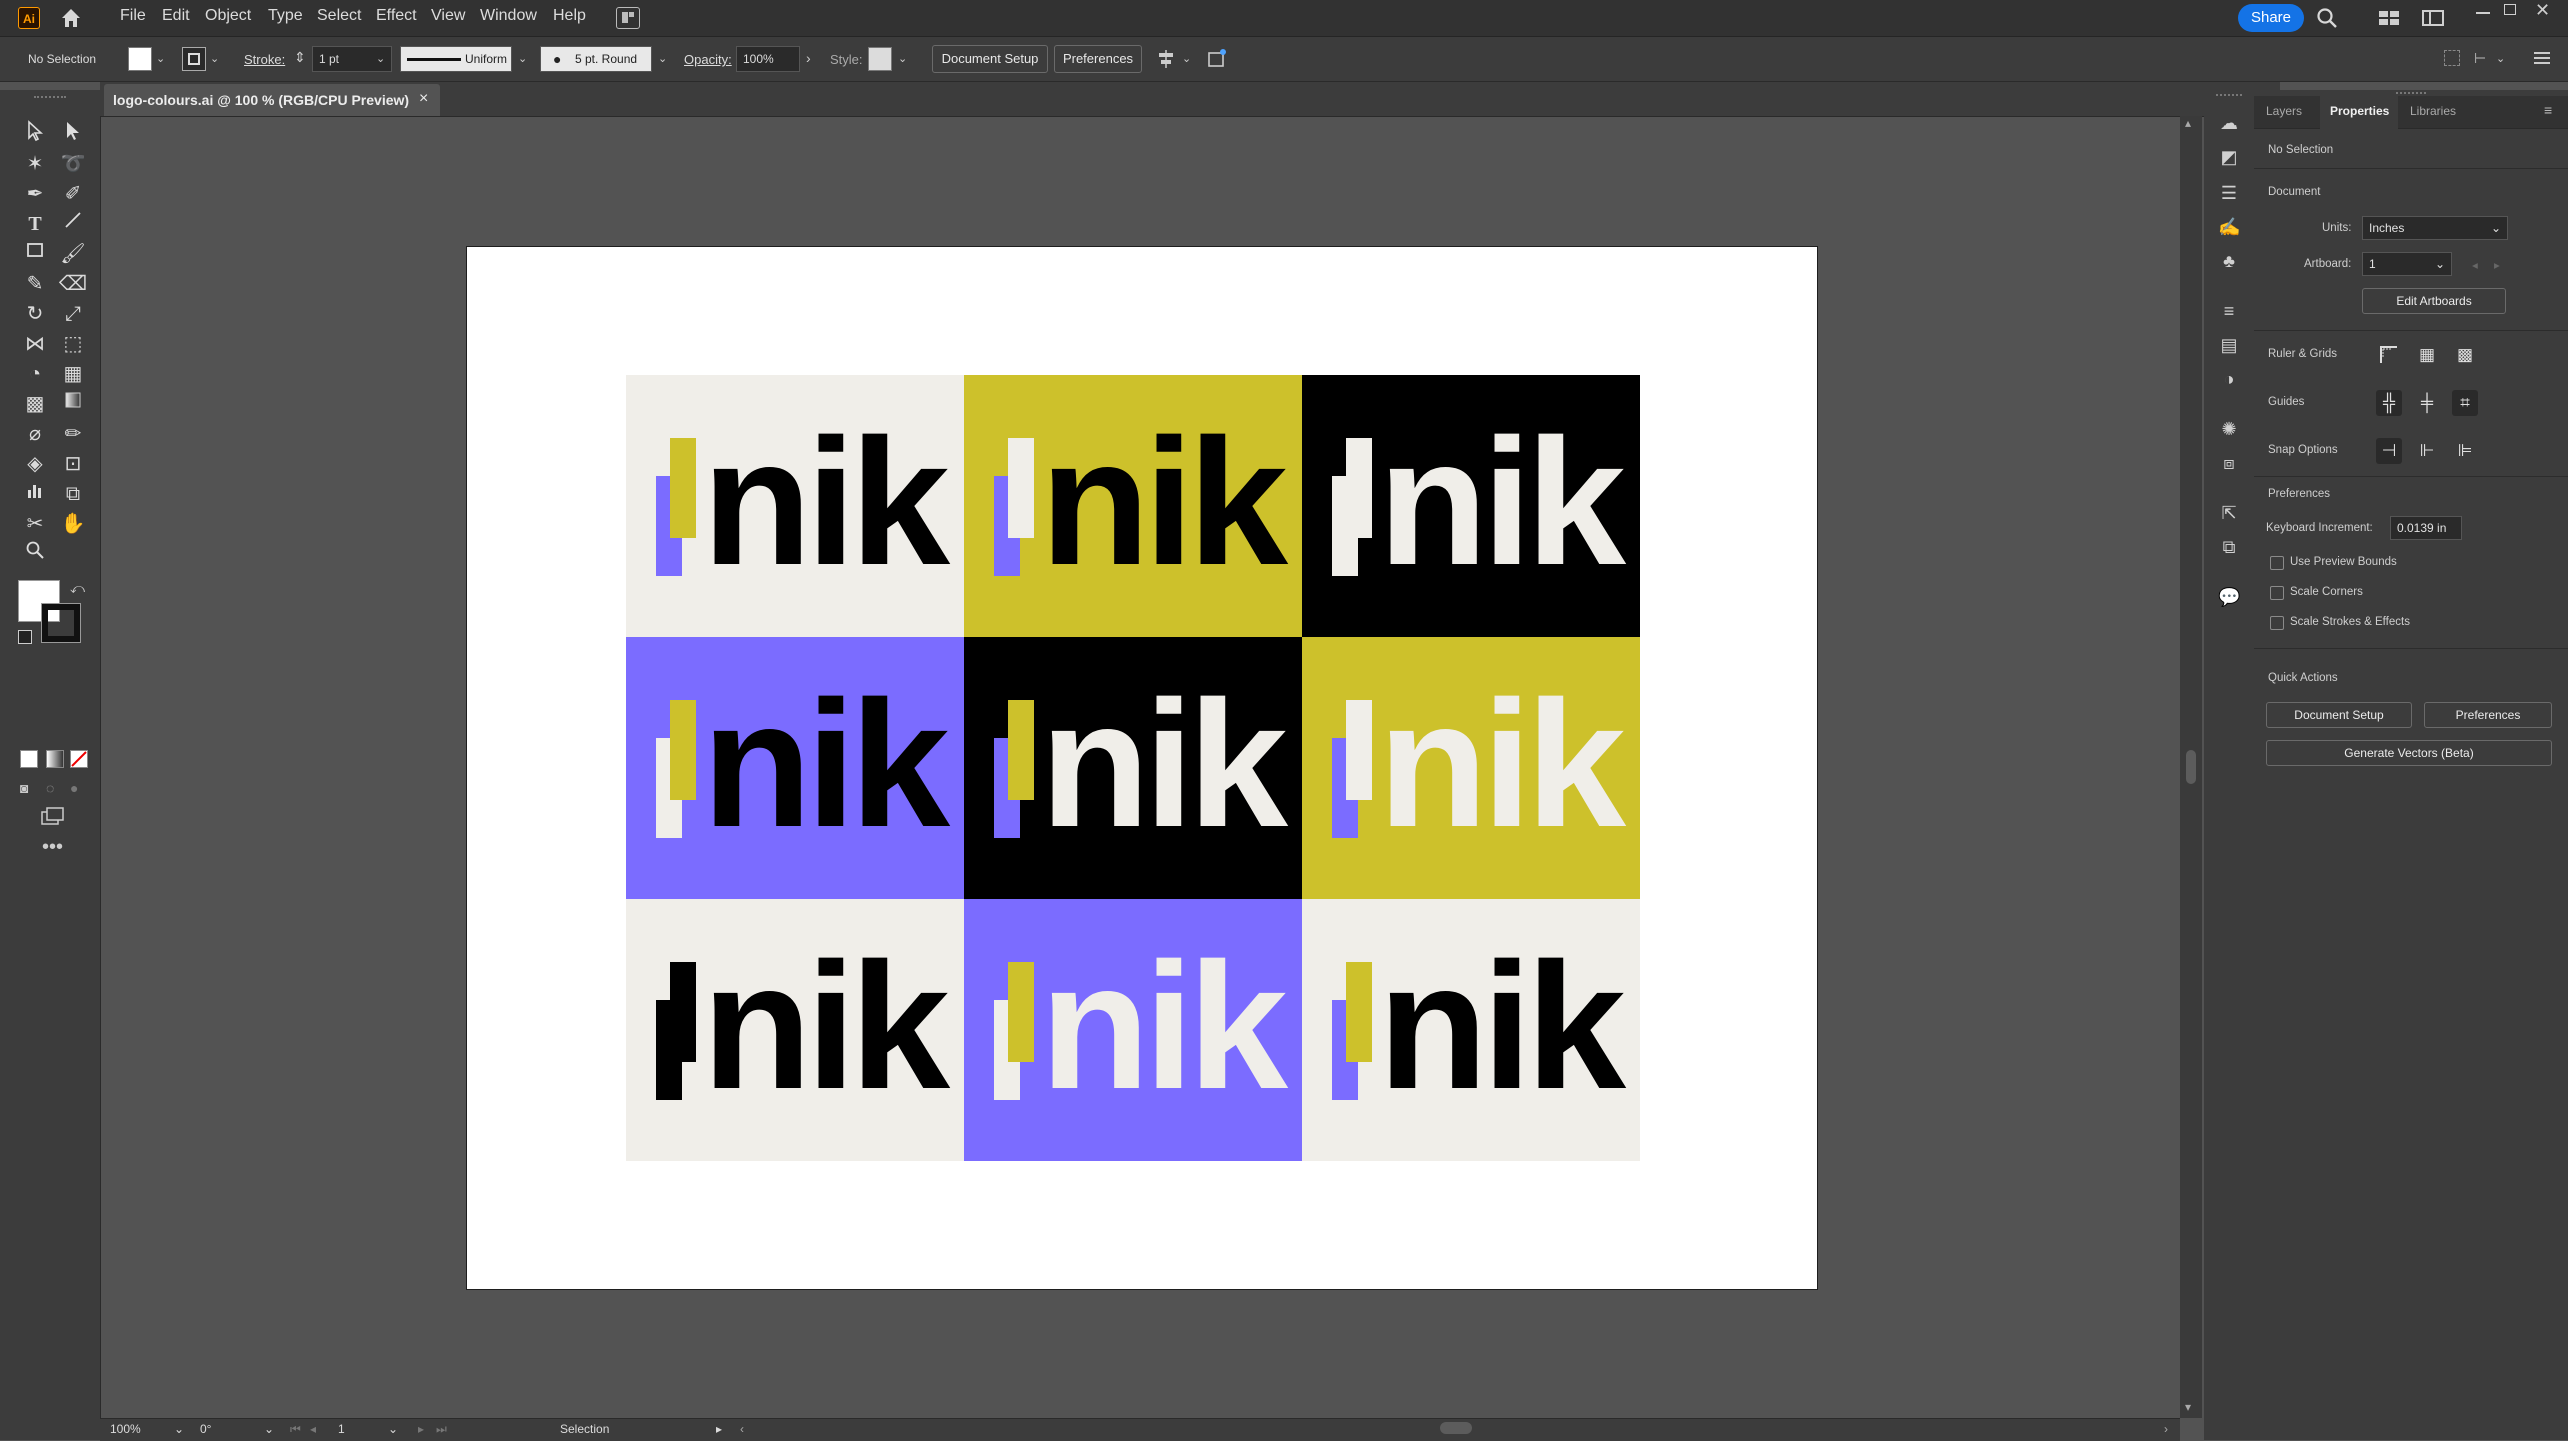  What do you see at coordinates (2510, 9) in the screenshot?
I see `restore-window-icon` at bounding box center [2510, 9].